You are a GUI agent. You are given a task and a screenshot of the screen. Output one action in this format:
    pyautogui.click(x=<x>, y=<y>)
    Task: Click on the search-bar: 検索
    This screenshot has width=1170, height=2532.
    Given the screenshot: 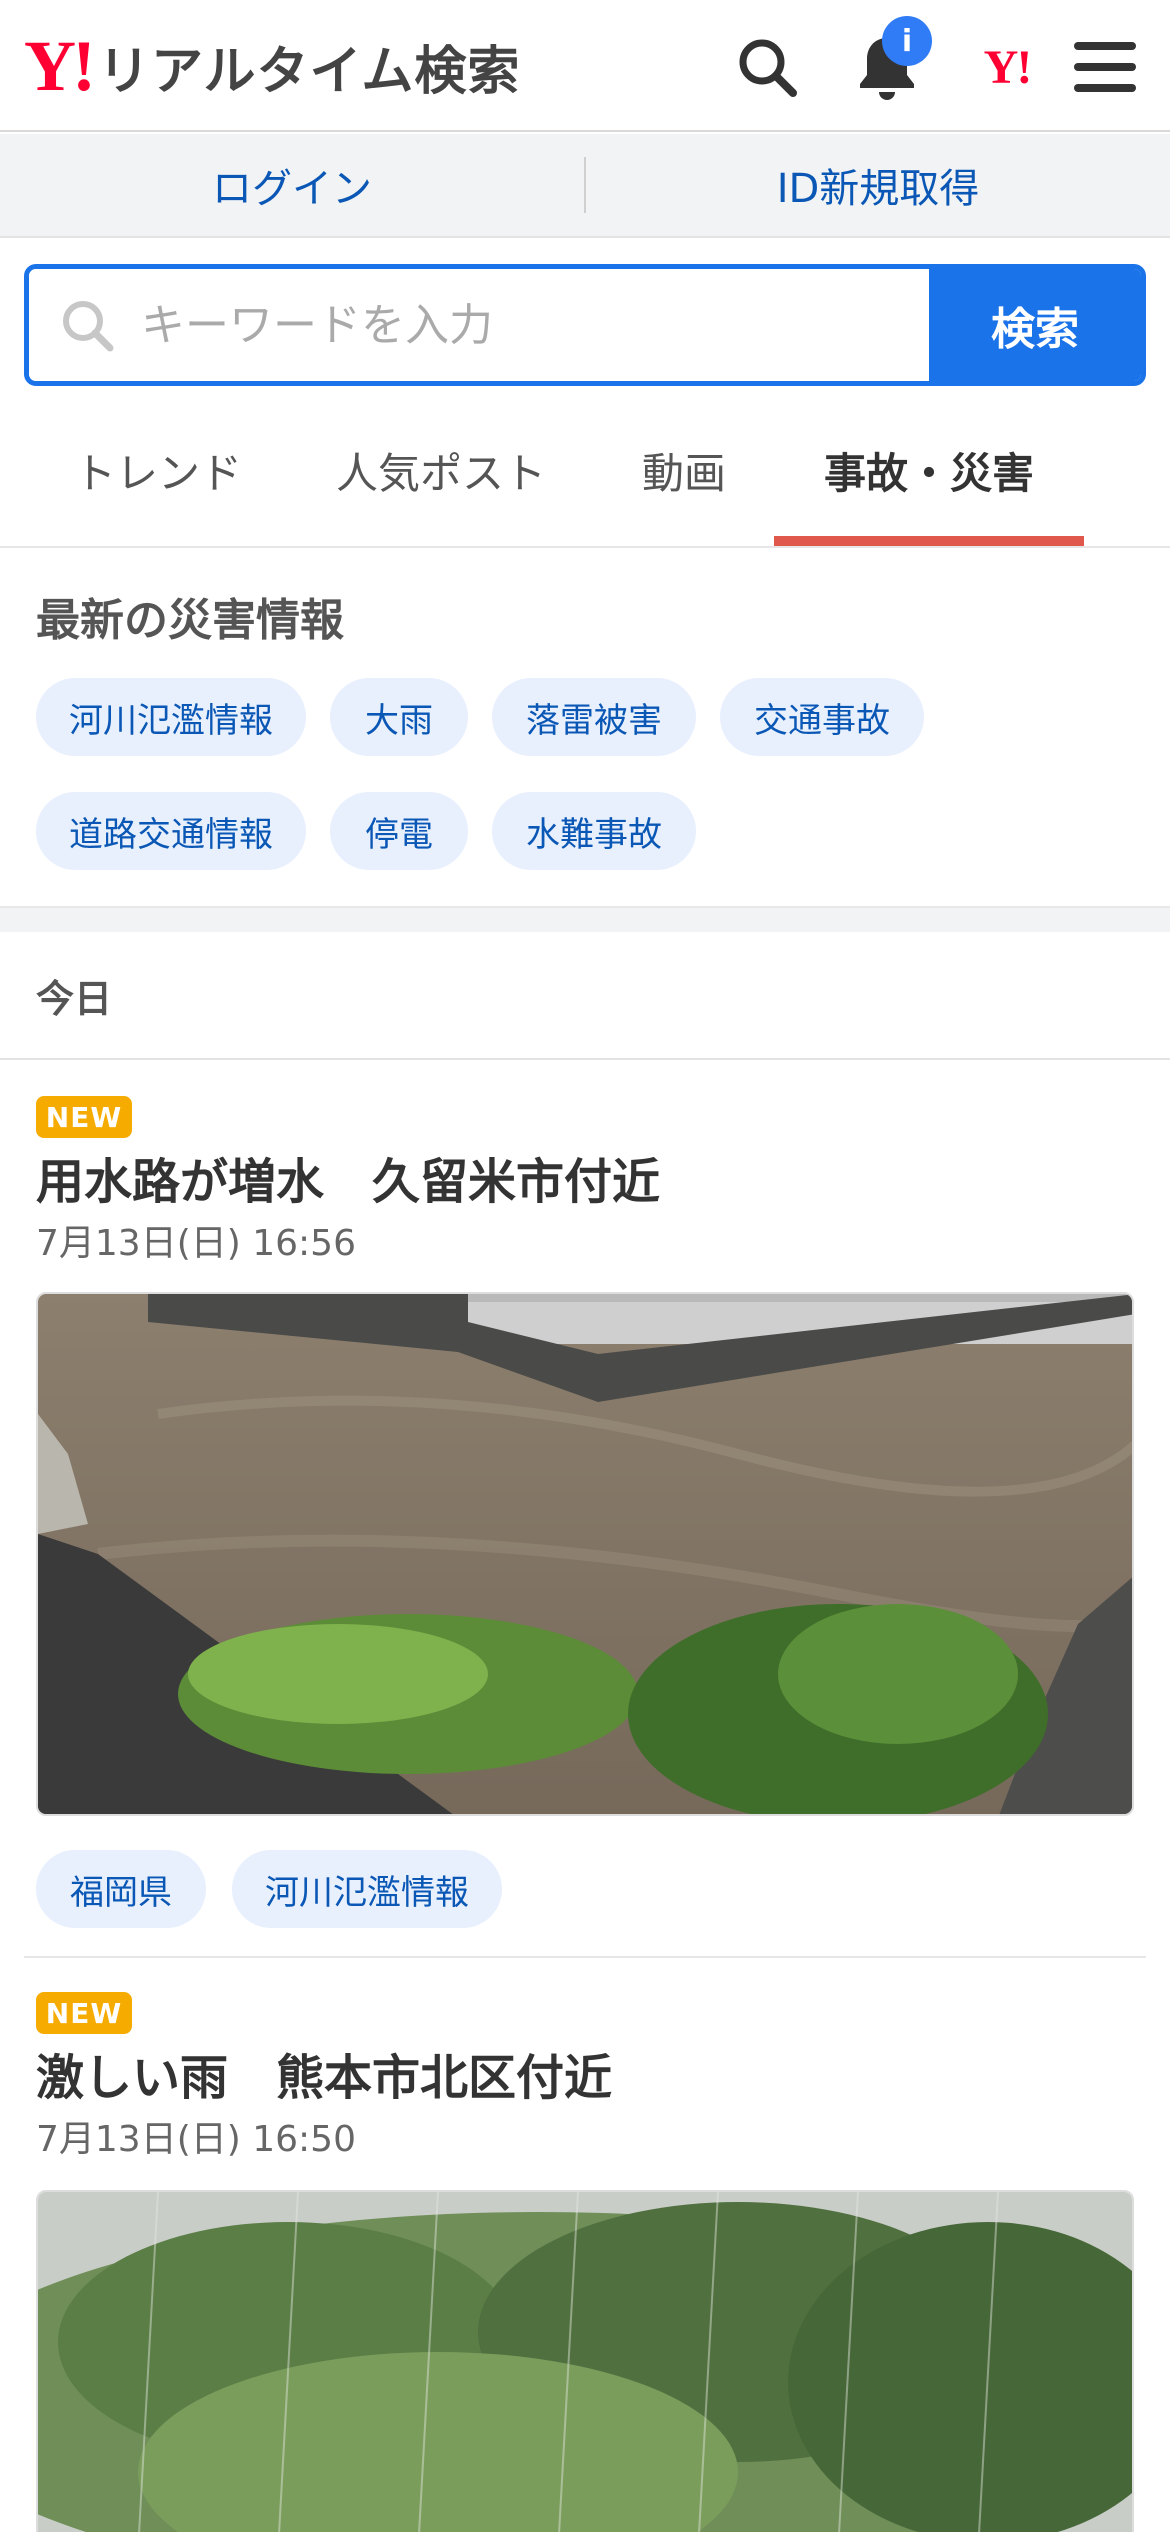 What is the action you would take?
    pyautogui.click(x=585, y=325)
    